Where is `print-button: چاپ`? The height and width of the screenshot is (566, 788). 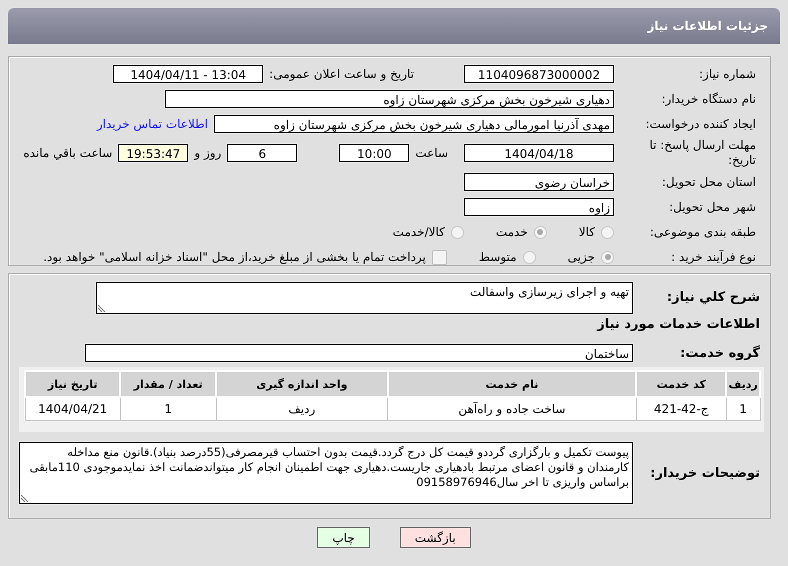 print-button: چاپ is located at coordinates (343, 537).